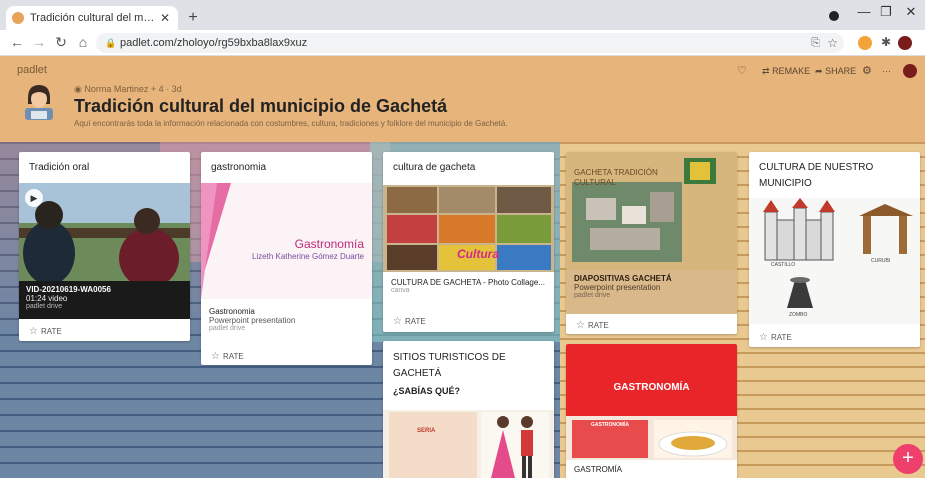 The height and width of the screenshot is (478, 925). What do you see at coordinates (116, 89) in the screenshot?
I see `author-name: Norma Martinez` at bounding box center [116, 89].